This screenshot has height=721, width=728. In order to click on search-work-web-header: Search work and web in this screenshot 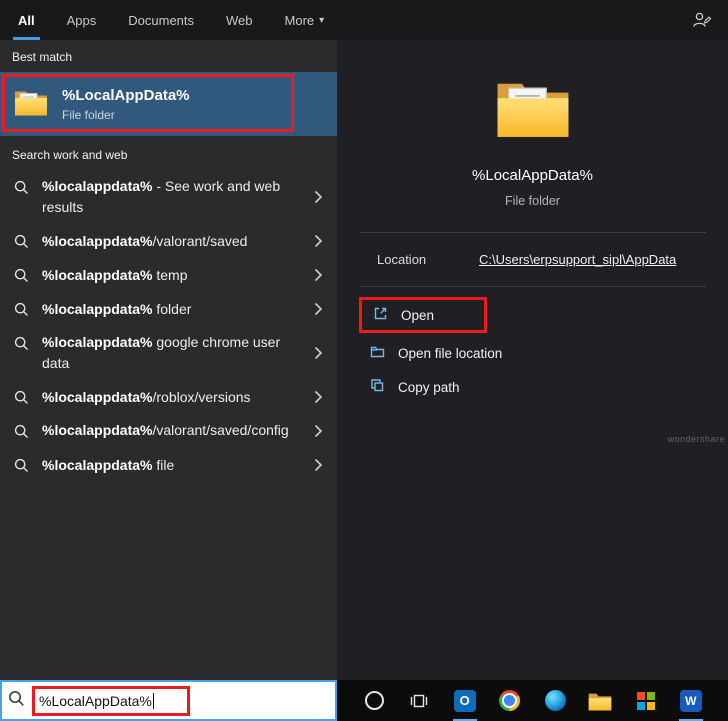, I will do `click(70, 155)`.